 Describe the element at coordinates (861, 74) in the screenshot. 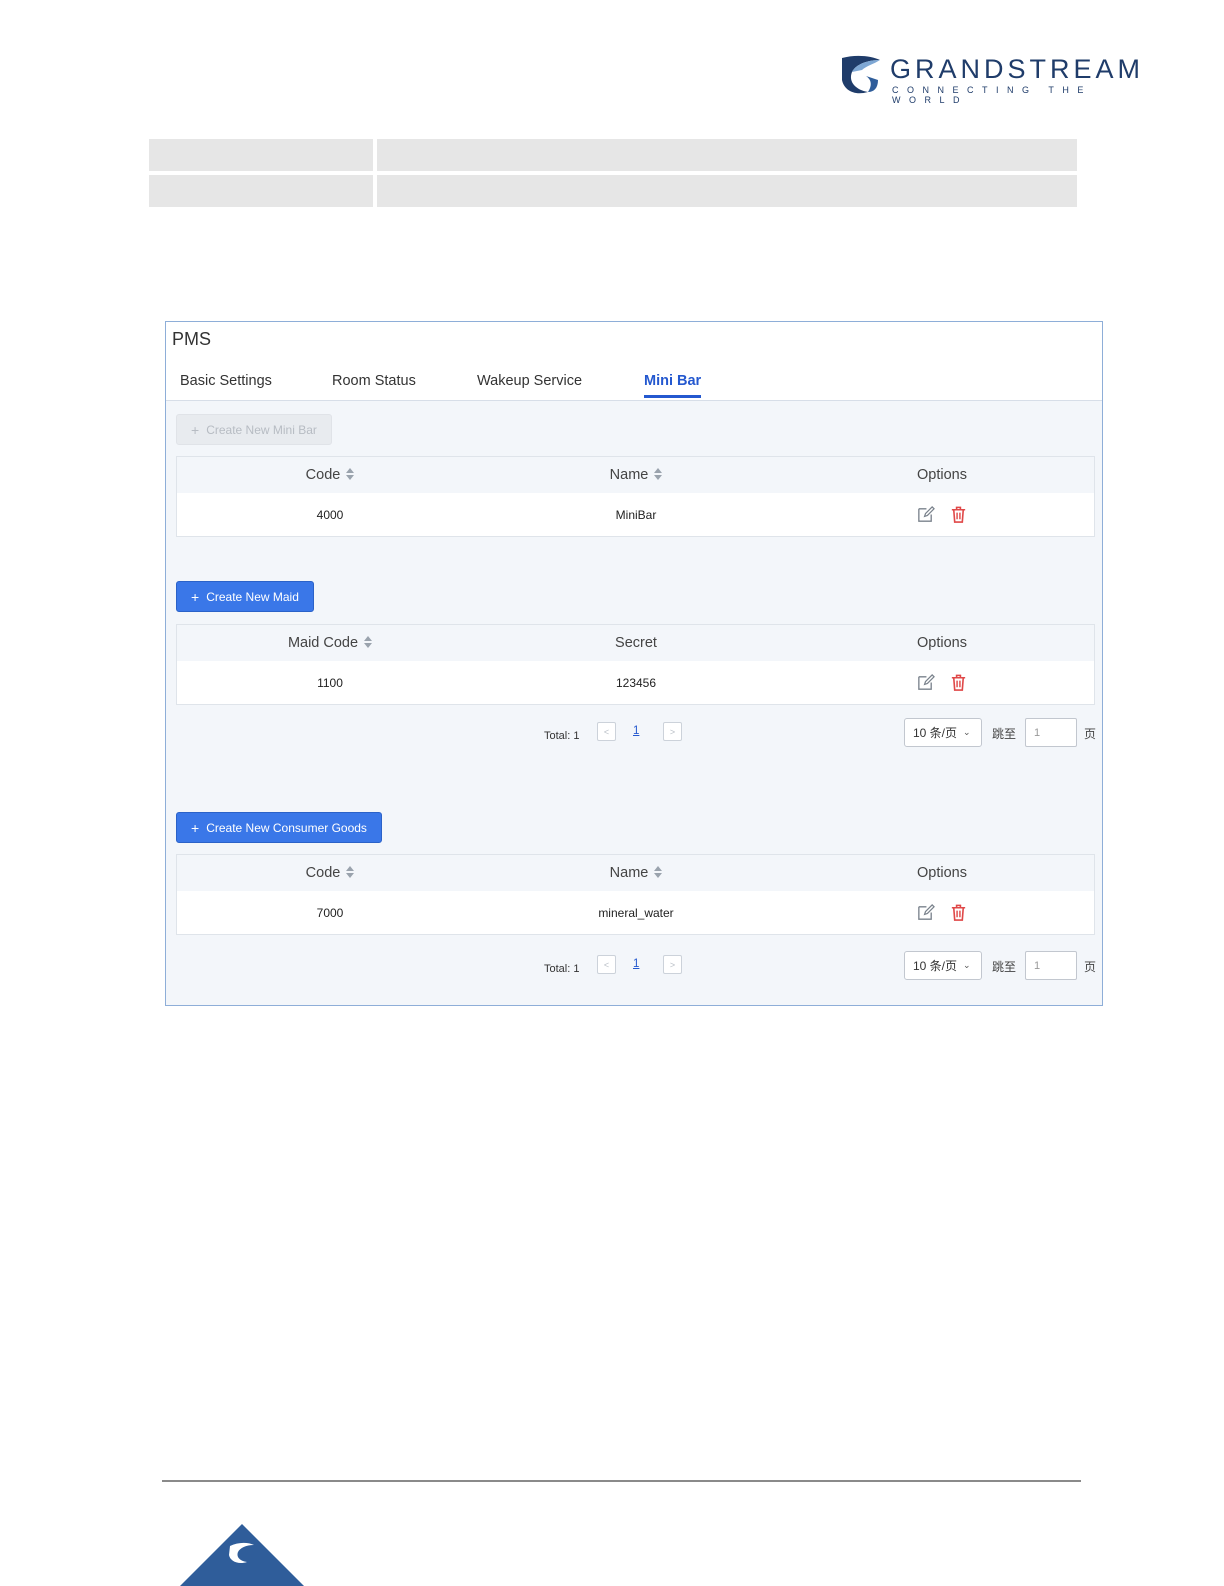

I see `grandstream-logo-mark-icon` at that location.